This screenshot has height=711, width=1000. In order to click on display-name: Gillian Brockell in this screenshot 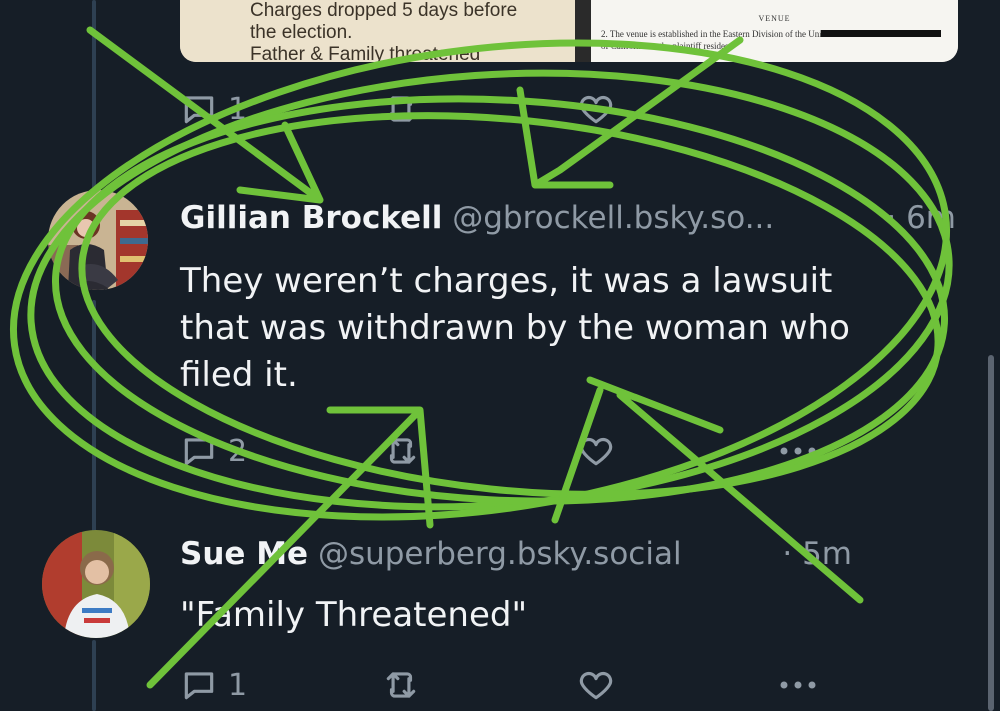, I will do `click(311, 218)`.